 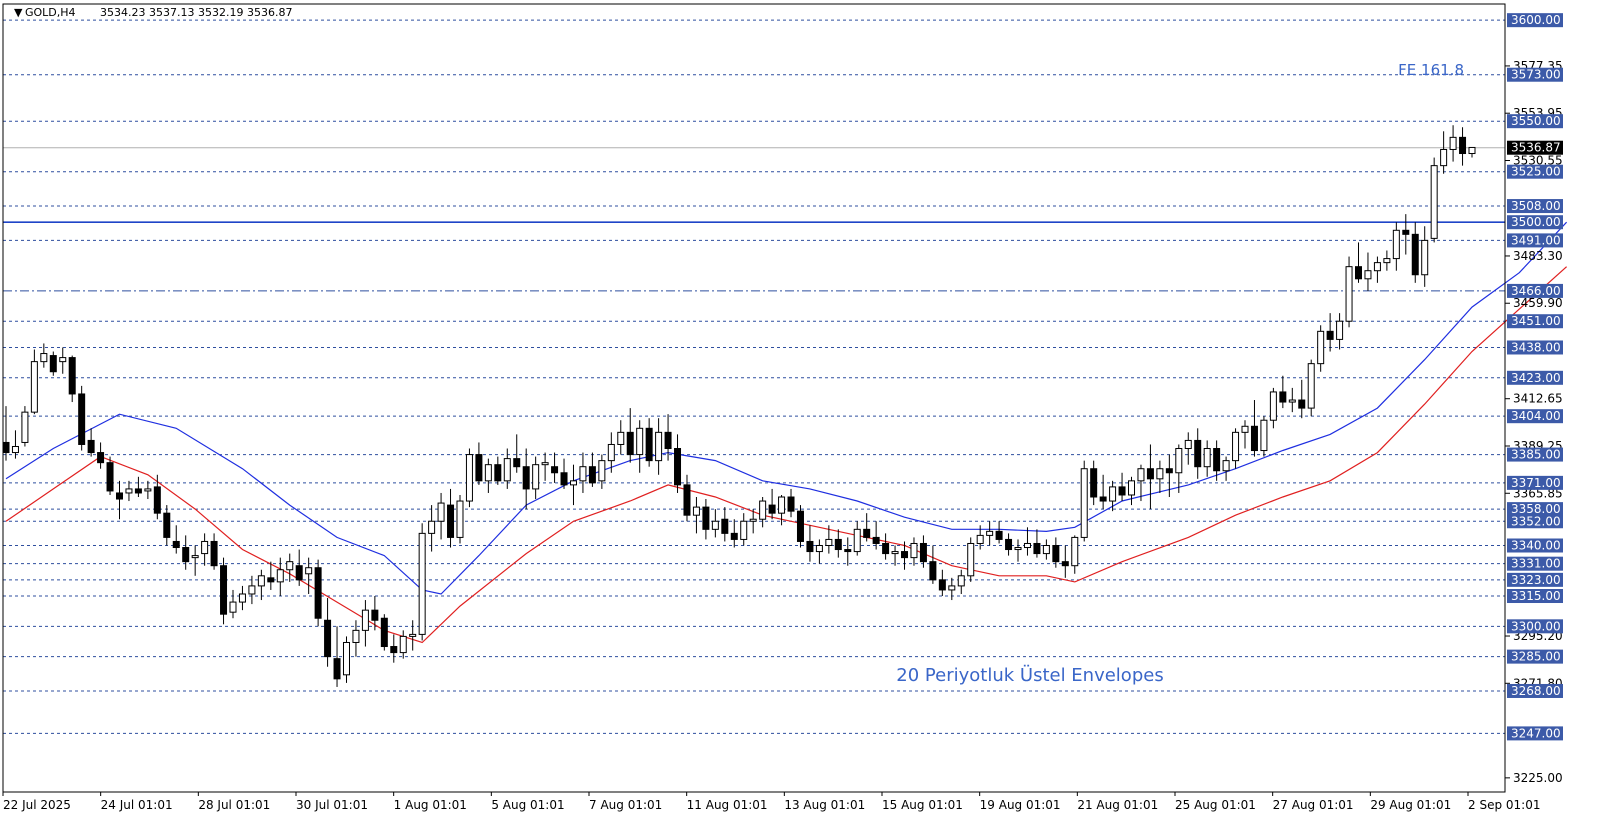 What do you see at coordinates (1536, 626) in the screenshot?
I see `level-label: 3300.00` at bounding box center [1536, 626].